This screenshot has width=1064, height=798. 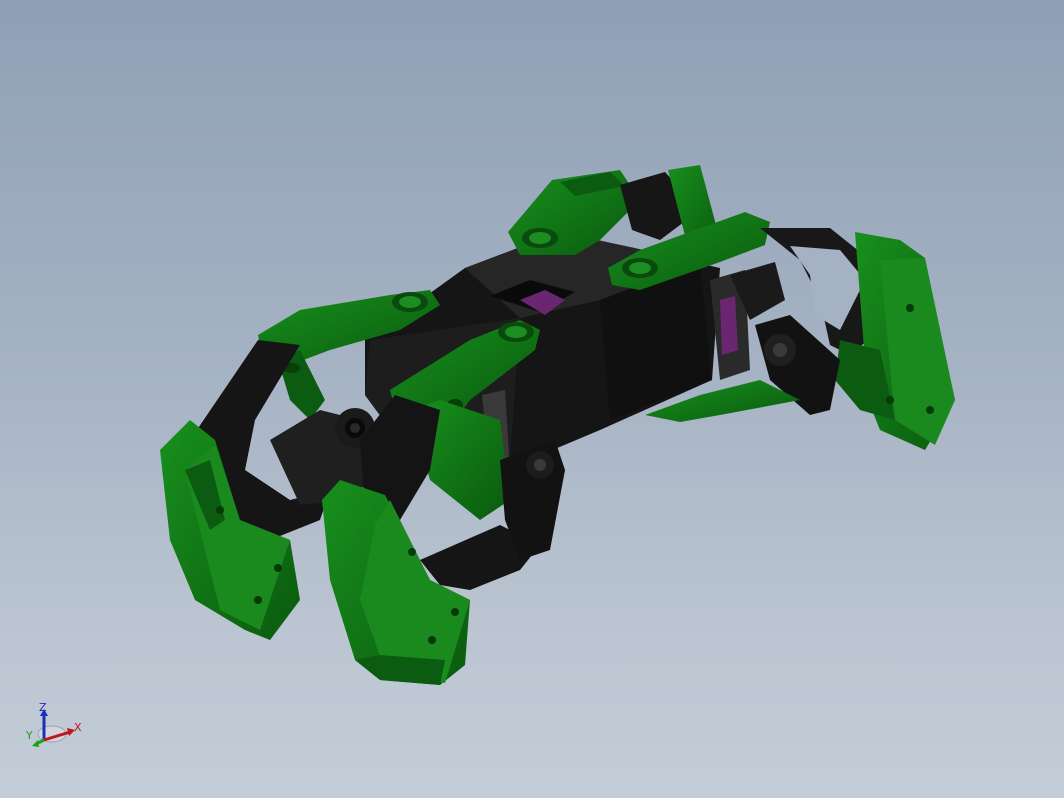 What do you see at coordinates (57, 727) in the screenshot?
I see `axis-triad: Z X Y` at bounding box center [57, 727].